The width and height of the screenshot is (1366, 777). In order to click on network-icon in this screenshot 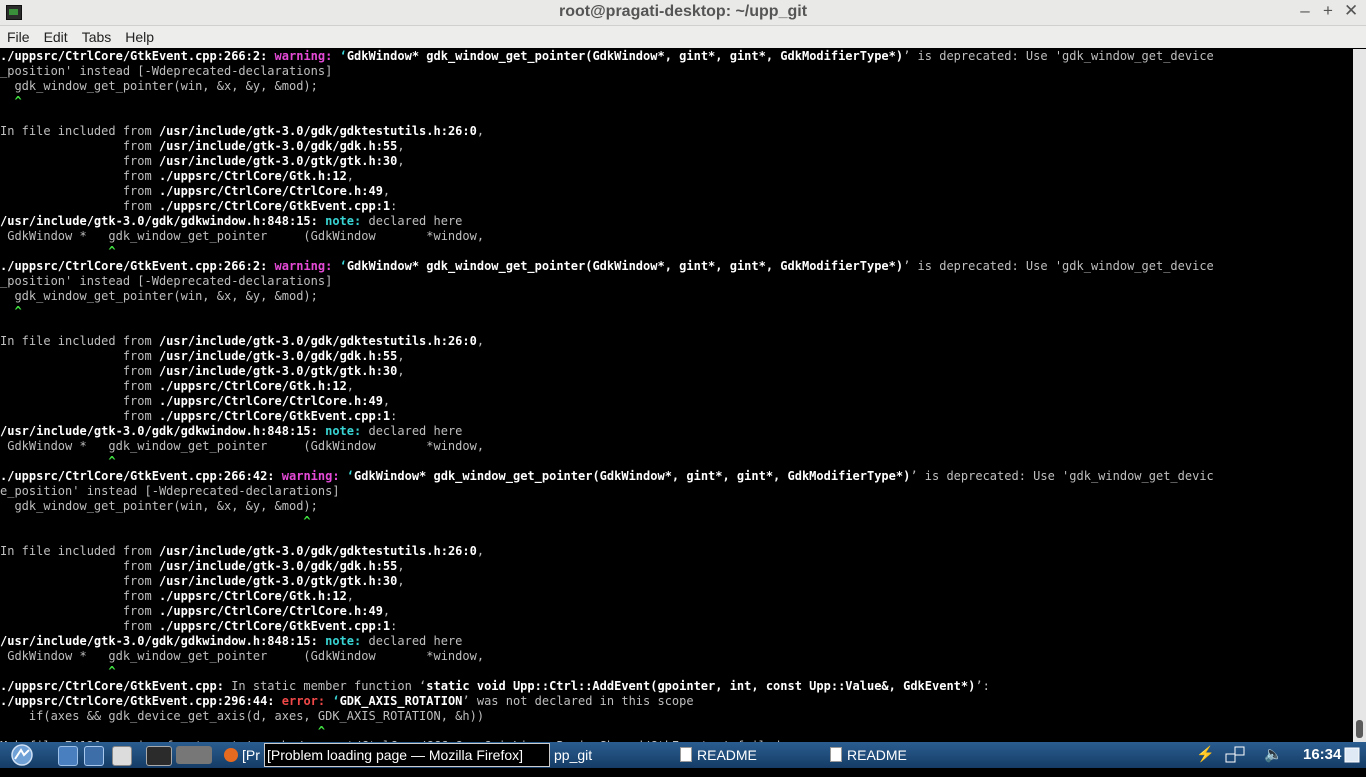, I will do `click(1235, 755)`.